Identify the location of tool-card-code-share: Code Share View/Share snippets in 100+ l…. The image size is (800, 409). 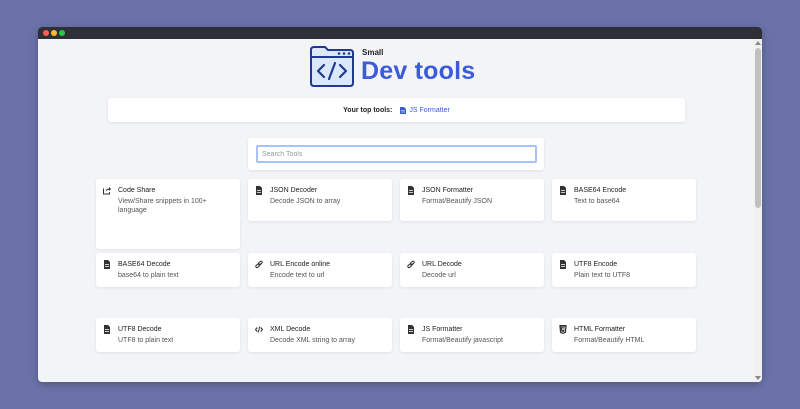
(168, 214).